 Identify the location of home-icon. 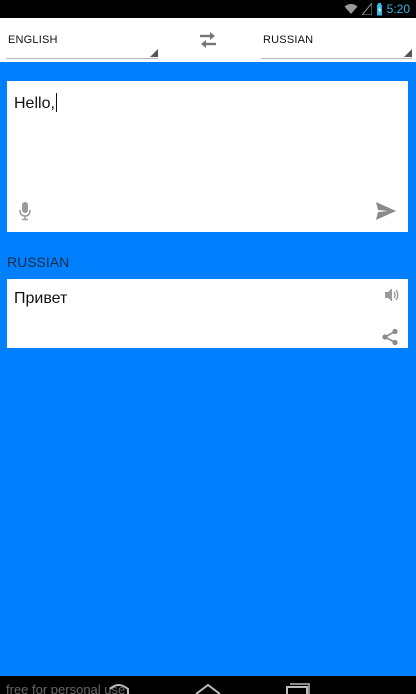
(208, 688).